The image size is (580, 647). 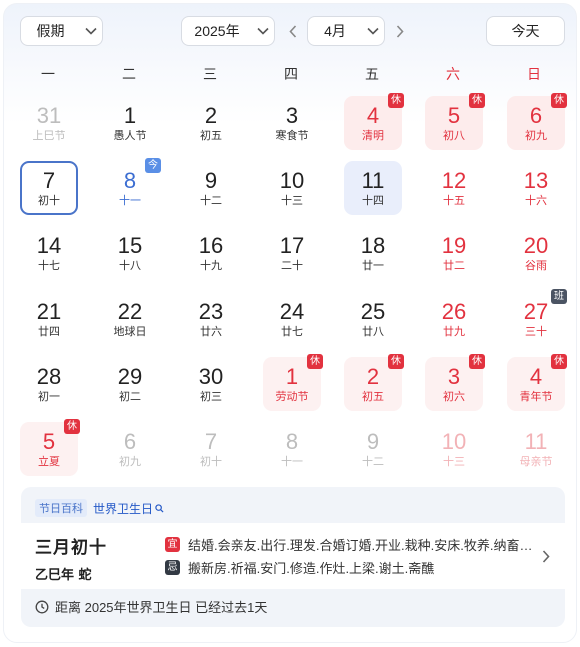 I want to click on day-number: 6, so click(x=130, y=441).